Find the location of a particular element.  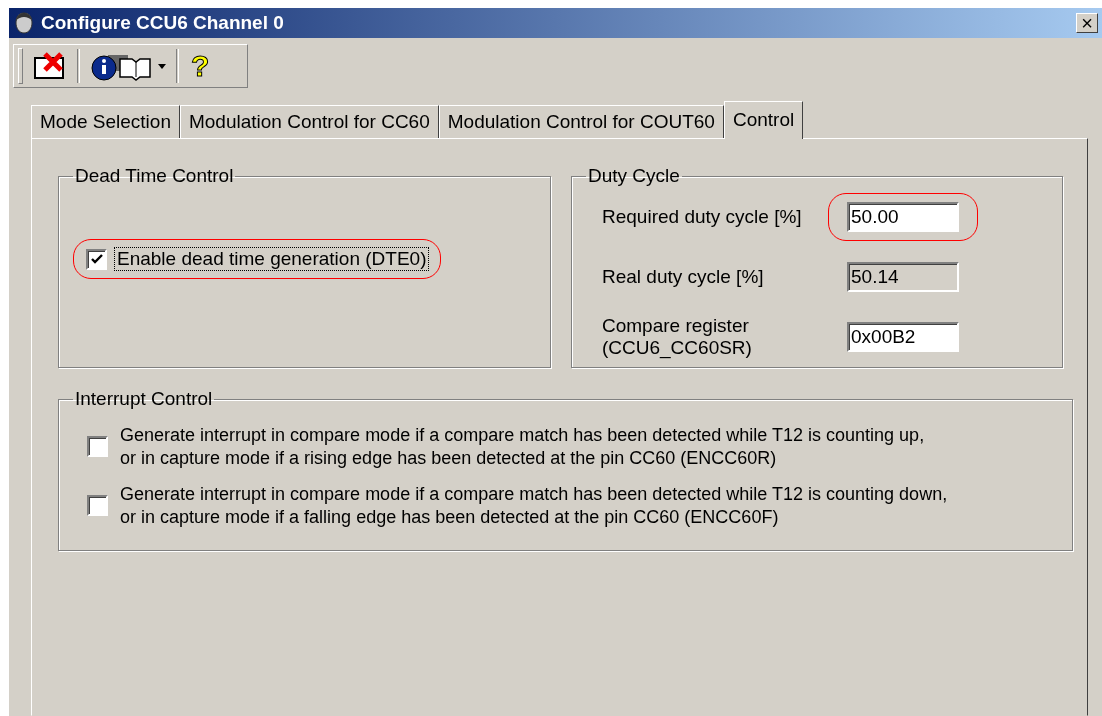

head-icon is located at coordinates (24, 23).